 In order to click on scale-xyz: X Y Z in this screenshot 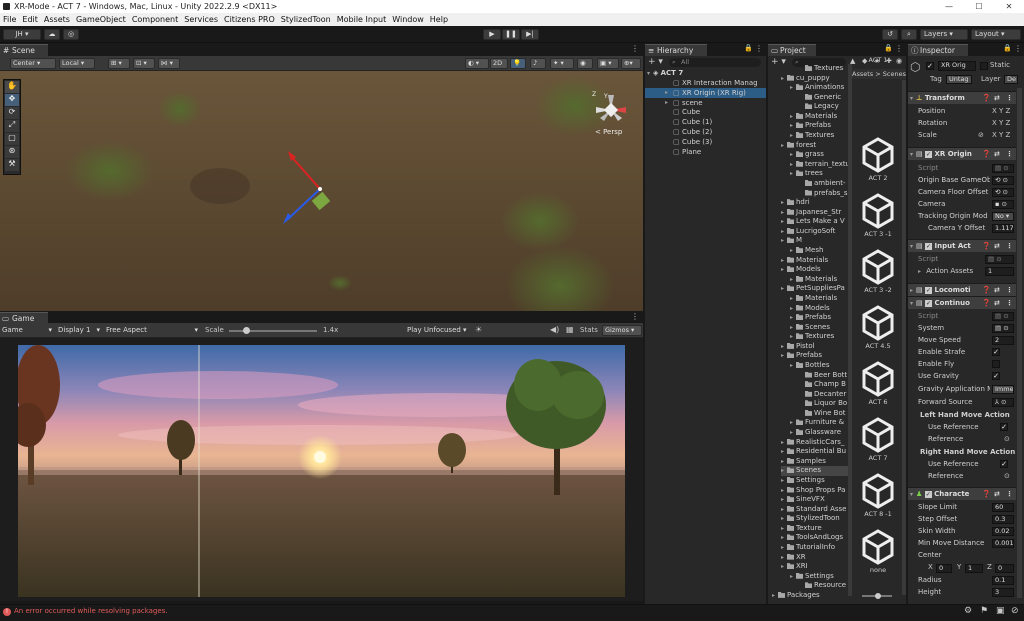, I will do `click(1001, 135)`.